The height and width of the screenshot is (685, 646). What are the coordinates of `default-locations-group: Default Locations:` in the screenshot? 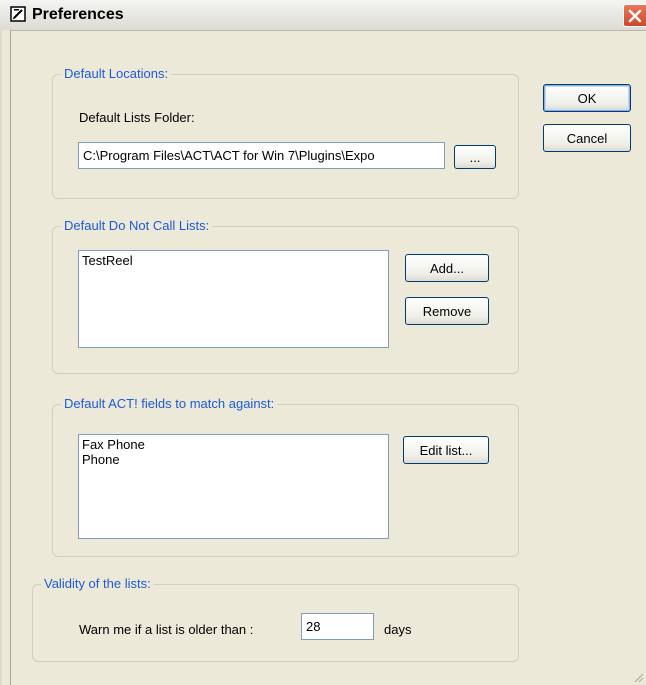 It's located at (285, 132).